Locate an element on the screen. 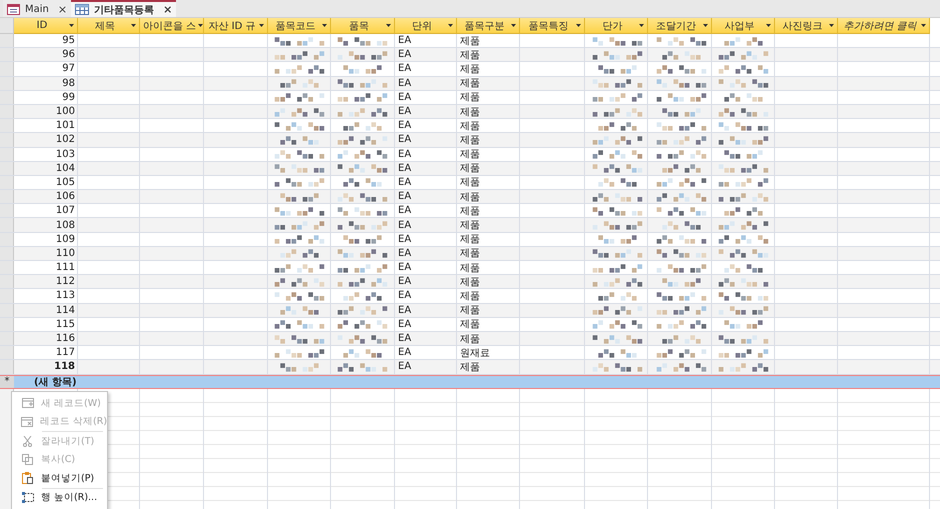 The height and width of the screenshot is (509, 940). table-row: 99 EA 제품 is located at coordinates (470, 97).